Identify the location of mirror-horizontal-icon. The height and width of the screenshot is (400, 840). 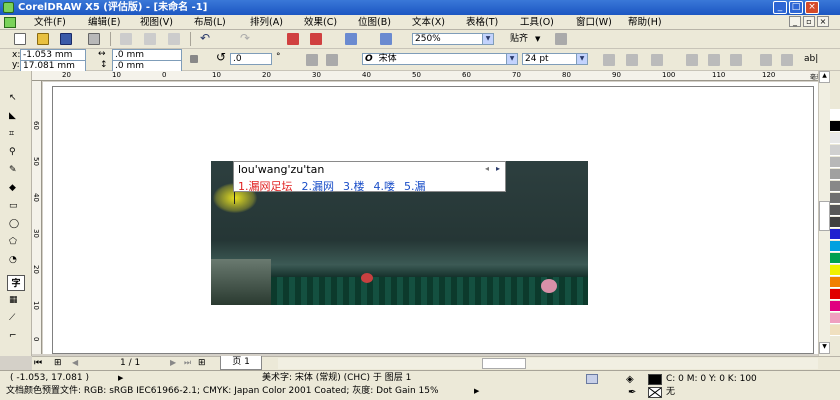
(312, 60).